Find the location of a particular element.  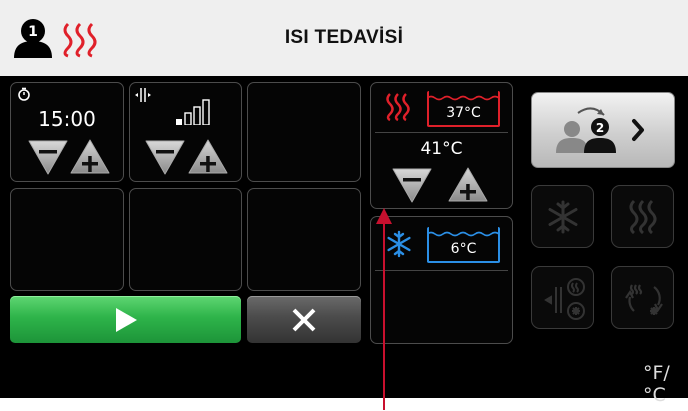

timer-panel: 15:00 is located at coordinates (67, 132).